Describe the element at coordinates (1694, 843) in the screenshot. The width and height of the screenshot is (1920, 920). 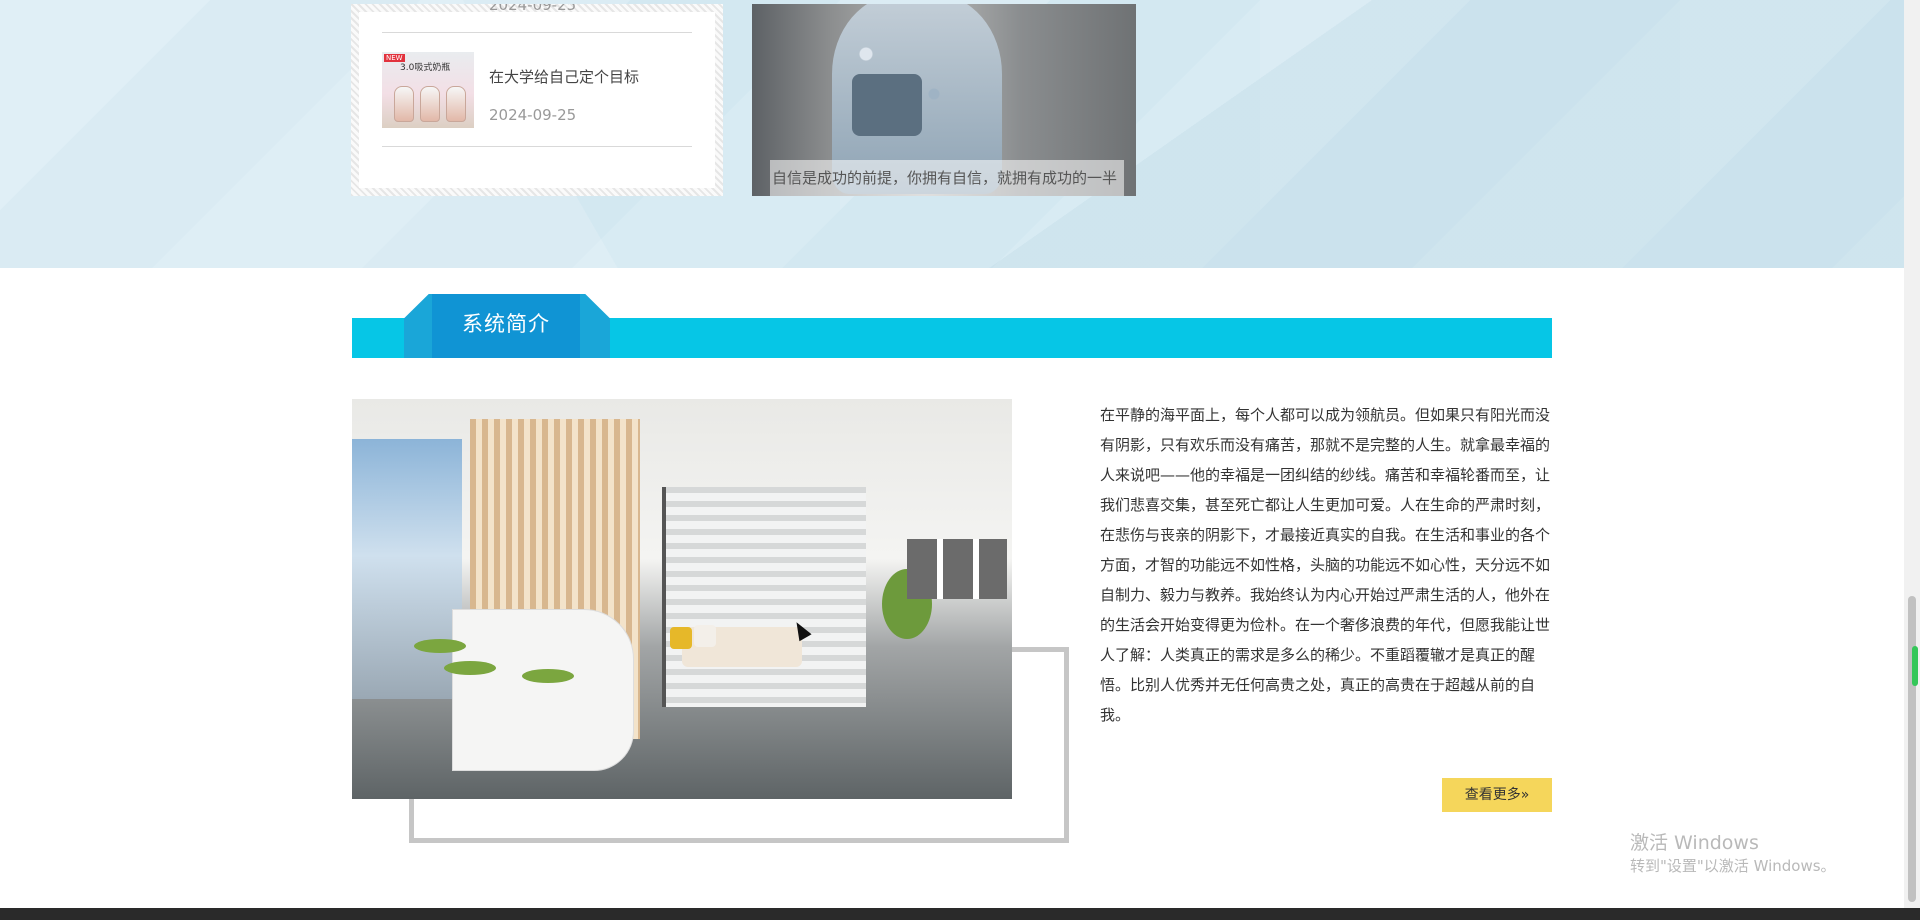
I see `windows-activation-title: 激活 Windows` at that location.